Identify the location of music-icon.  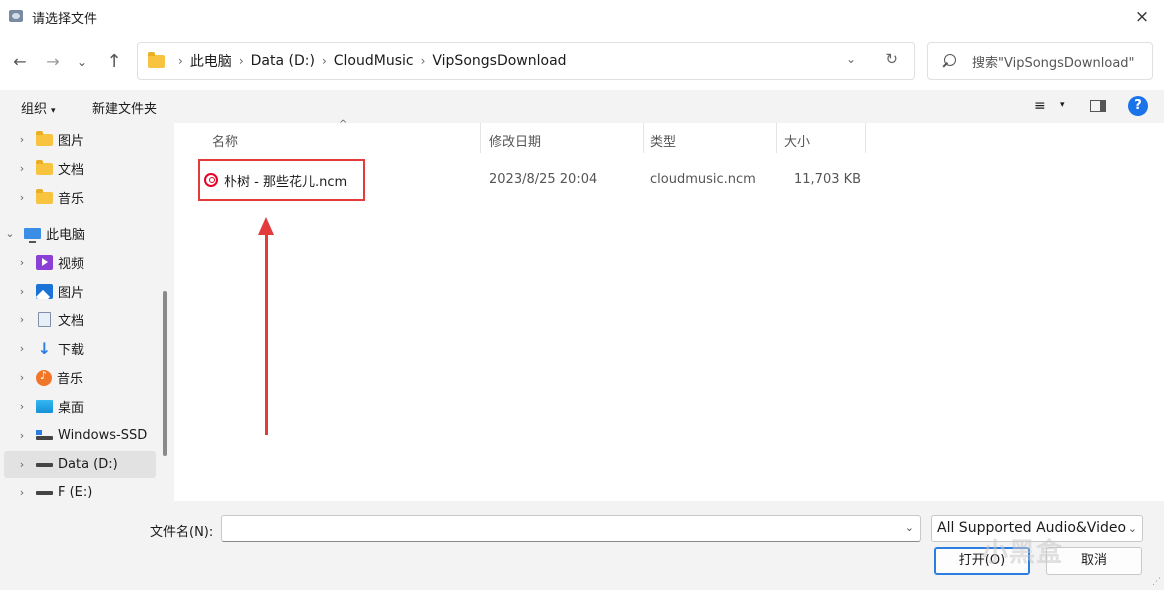
(44, 377).